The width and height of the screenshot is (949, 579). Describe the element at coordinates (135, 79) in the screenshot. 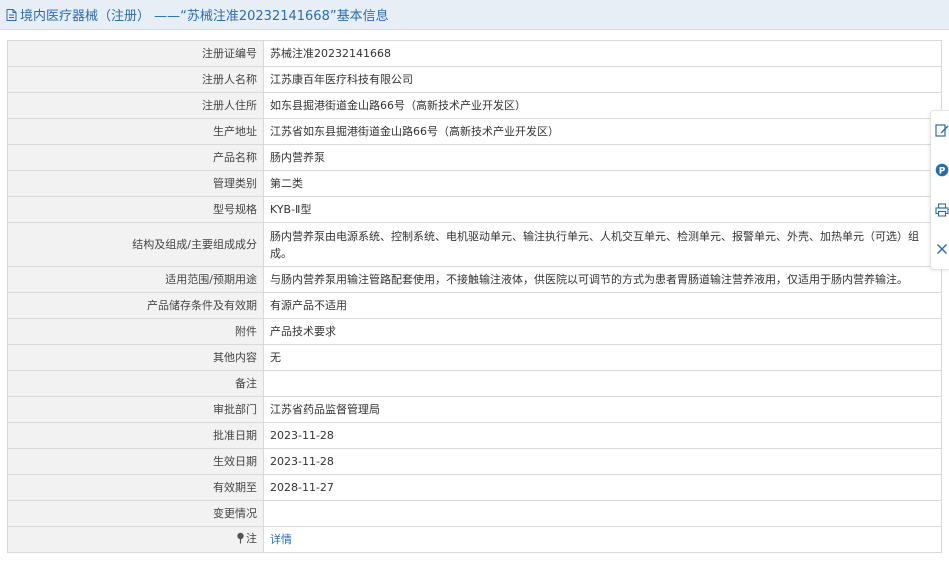

I see `row-label: 注册人名称` at that location.